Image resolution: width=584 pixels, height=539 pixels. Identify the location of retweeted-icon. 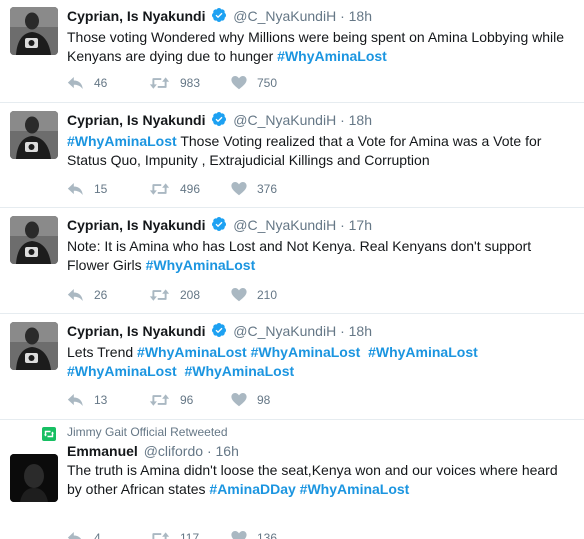
(49, 436).